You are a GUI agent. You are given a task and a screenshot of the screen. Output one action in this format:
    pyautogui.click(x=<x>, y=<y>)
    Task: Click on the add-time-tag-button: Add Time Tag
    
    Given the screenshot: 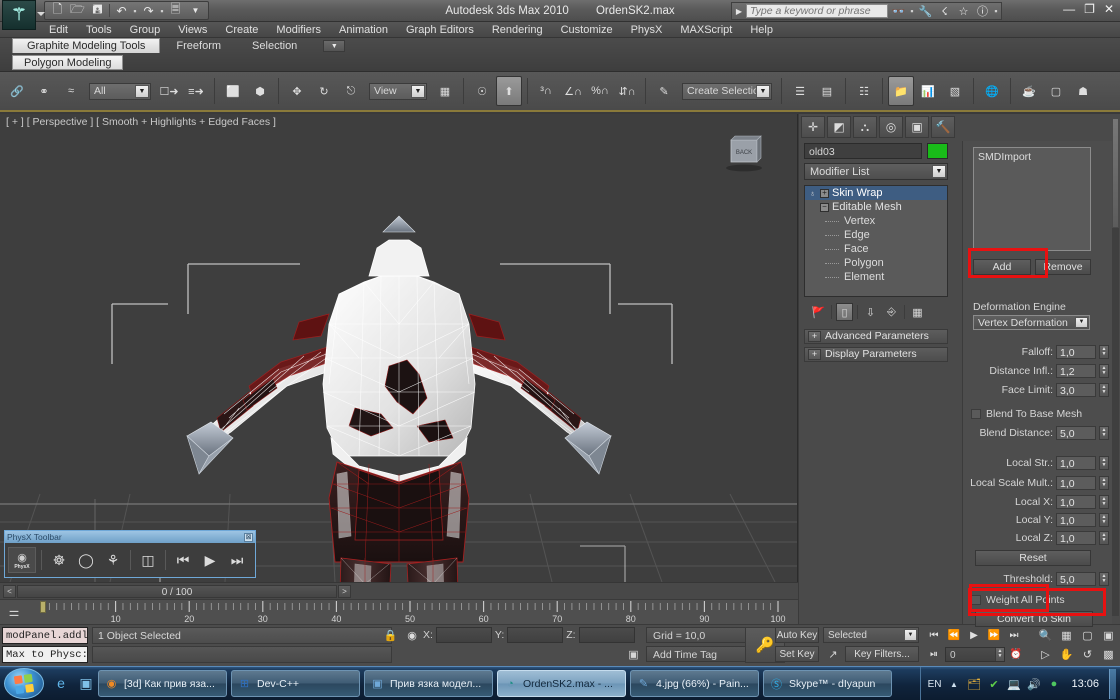 What is the action you would take?
    pyautogui.click(x=703, y=654)
    